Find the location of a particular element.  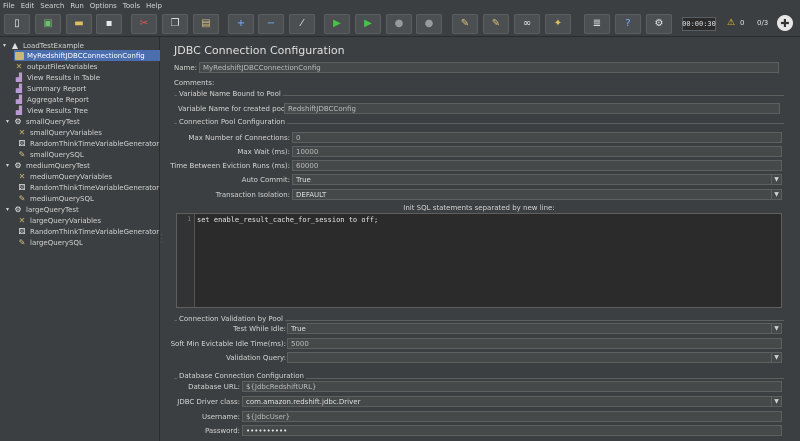

tree-node-sql: ✎ smallQuerySQL is located at coordinates (50, 154).